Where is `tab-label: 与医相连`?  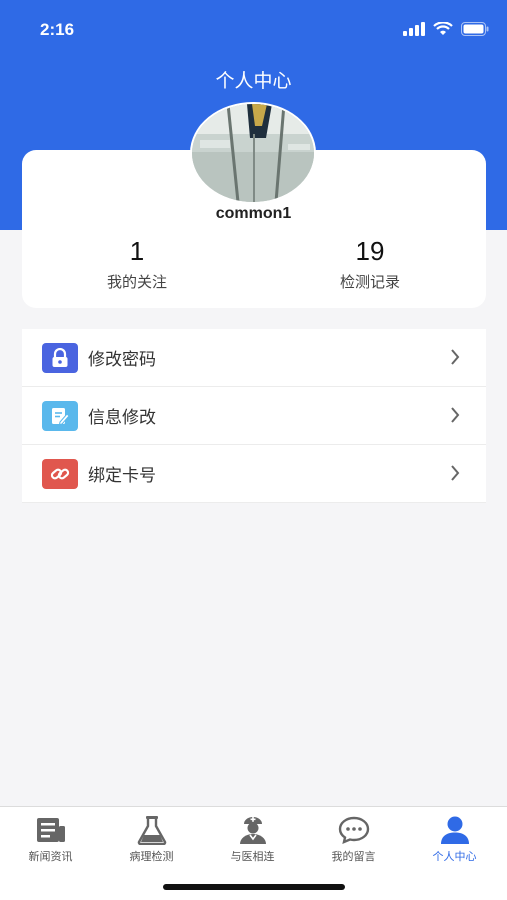 tab-label: 与医相连 is located at coordinates (252, 856).